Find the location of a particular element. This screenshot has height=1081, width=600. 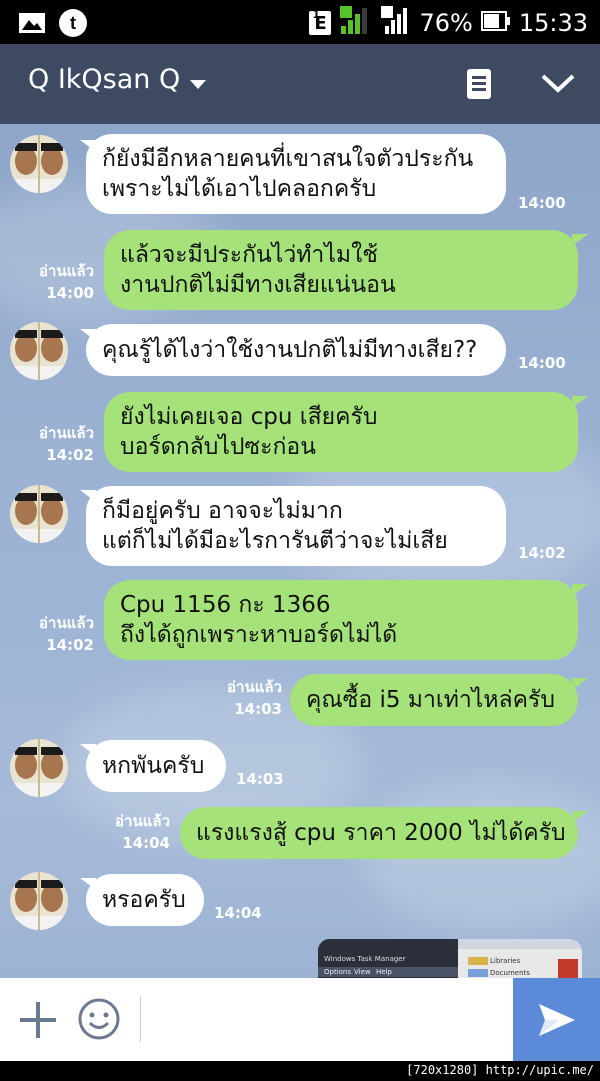

tumblr-icon: t is located at coordinates (73, 25).